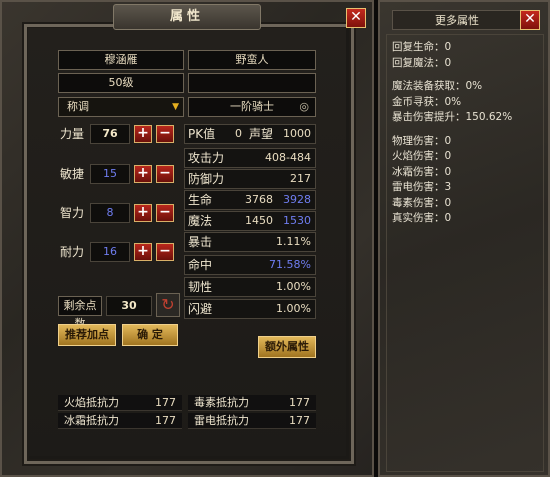 The height and width of the screenshot is (477, 550). Describe the element at coordinates (287, 347) in the screenshot. I see `extra-attributes-button: 额外属性` at that location.